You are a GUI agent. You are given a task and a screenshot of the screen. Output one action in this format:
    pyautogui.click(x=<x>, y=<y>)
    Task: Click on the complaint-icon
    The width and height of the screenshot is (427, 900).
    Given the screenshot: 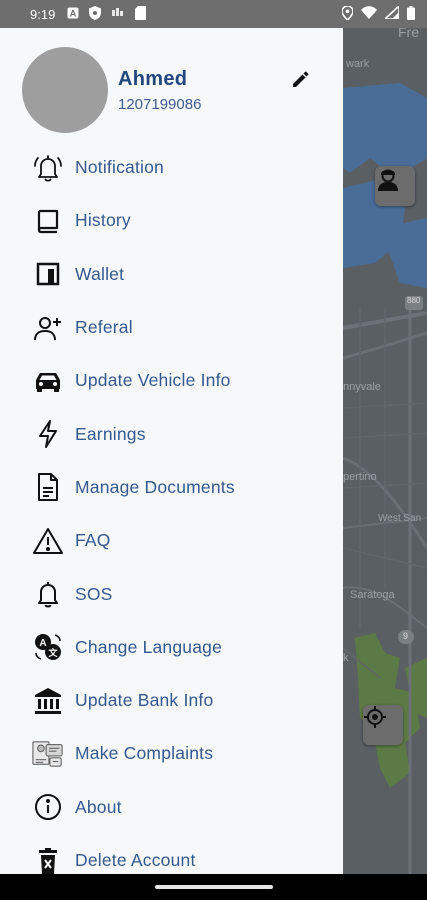 What is the action you would take?
    pyautogui.click(x=48, y=754)
    